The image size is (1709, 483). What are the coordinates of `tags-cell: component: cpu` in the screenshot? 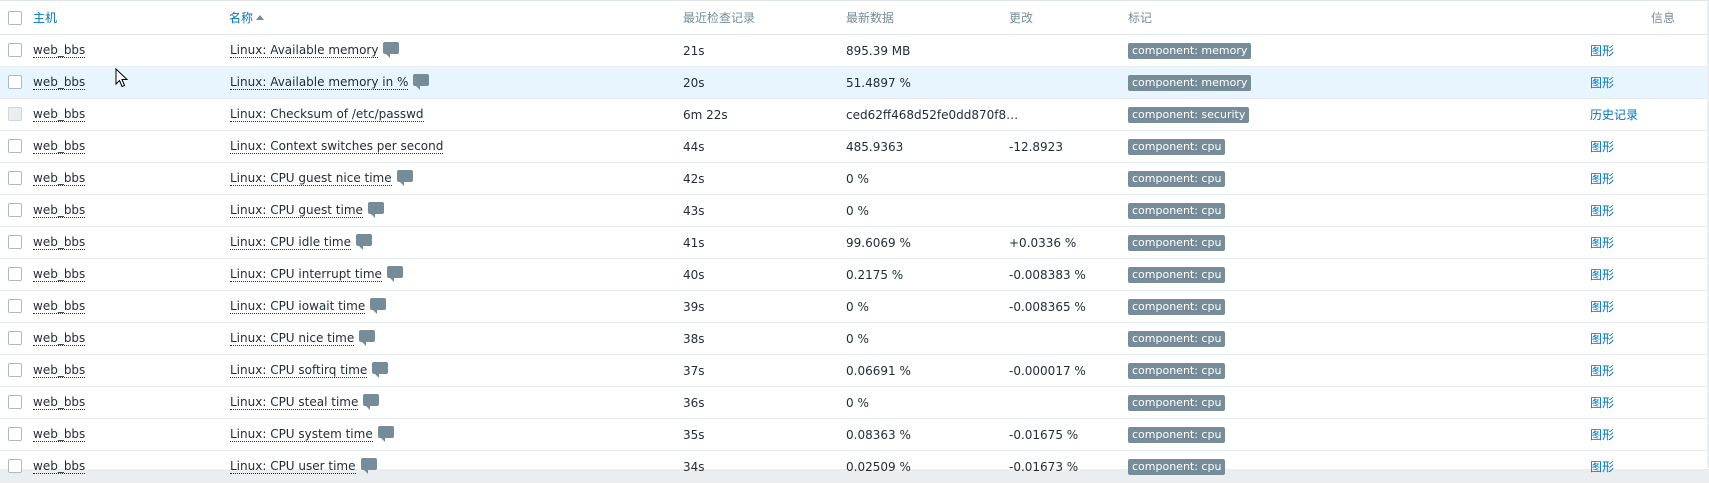 It's located at (1177, 178).